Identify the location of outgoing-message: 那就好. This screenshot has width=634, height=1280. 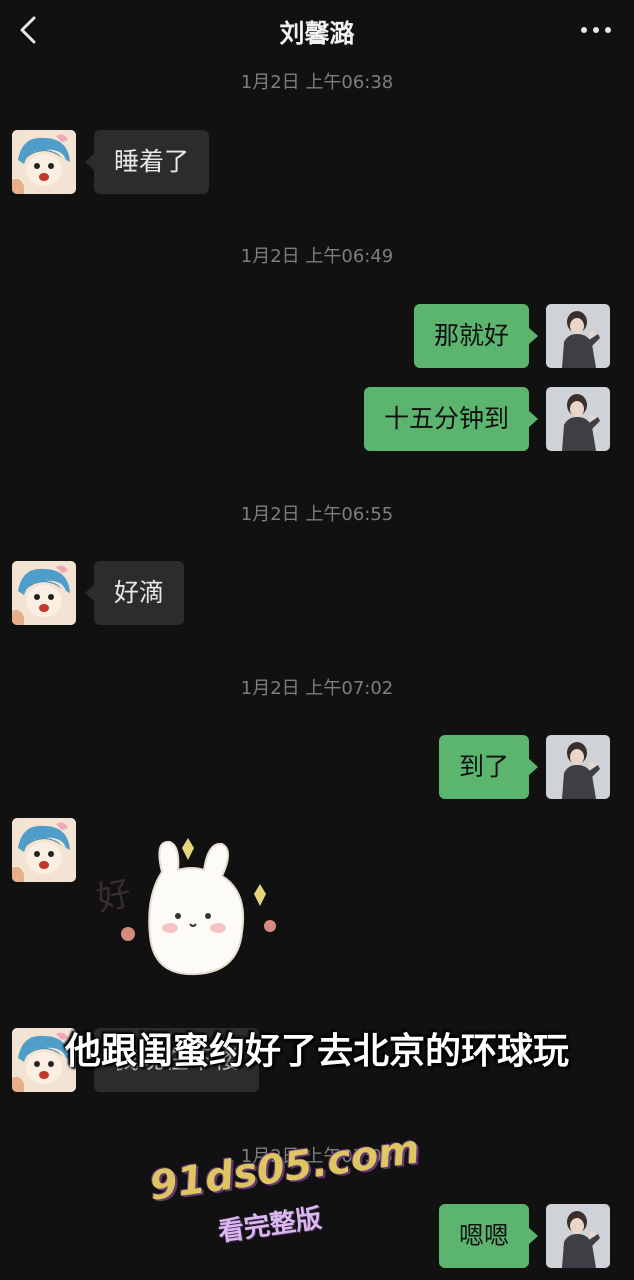
(476, 336).